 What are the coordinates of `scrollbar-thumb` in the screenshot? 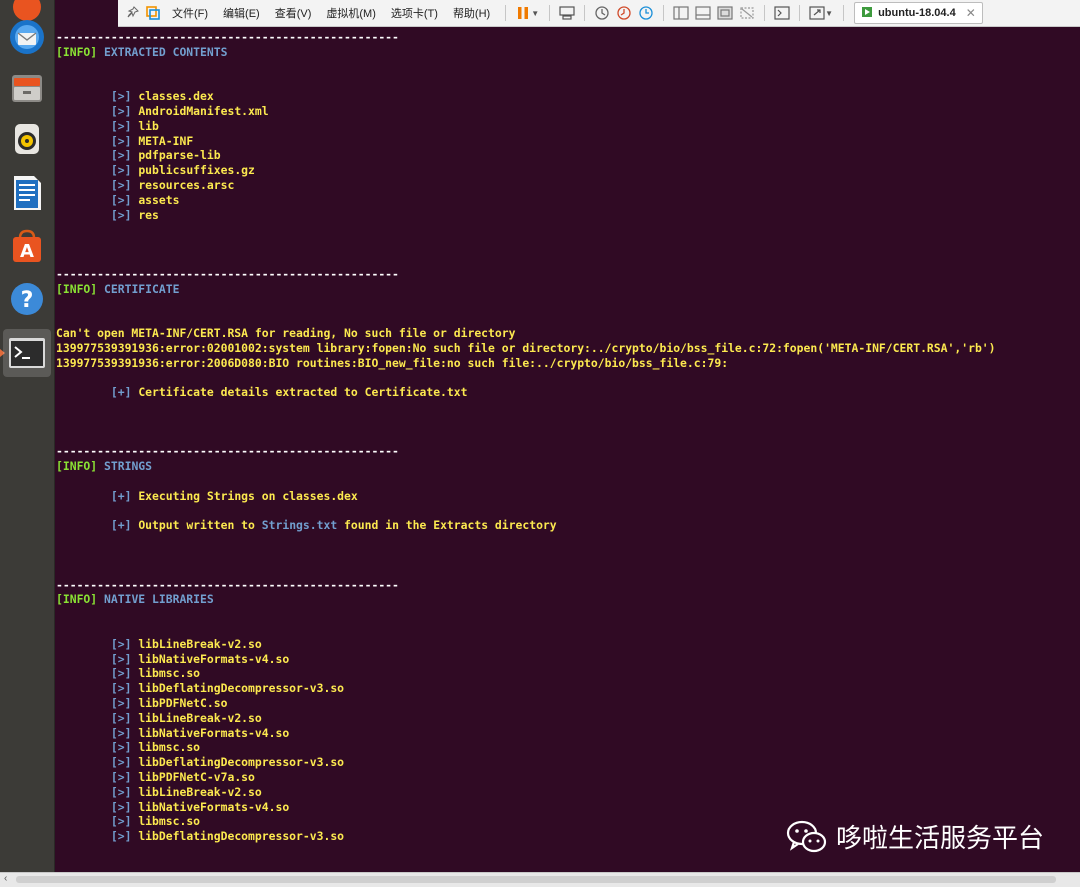 It's located at (536, 879).